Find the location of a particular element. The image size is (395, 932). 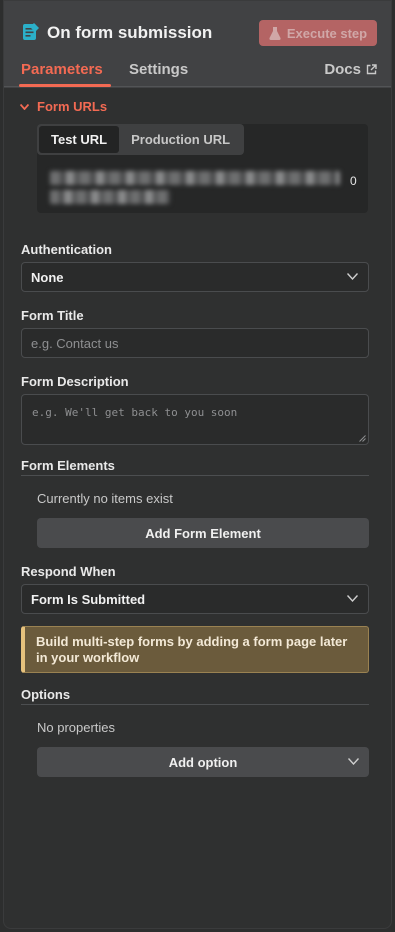

form-elements-empty: Currently no items exist is located at coordinates (105, 498).